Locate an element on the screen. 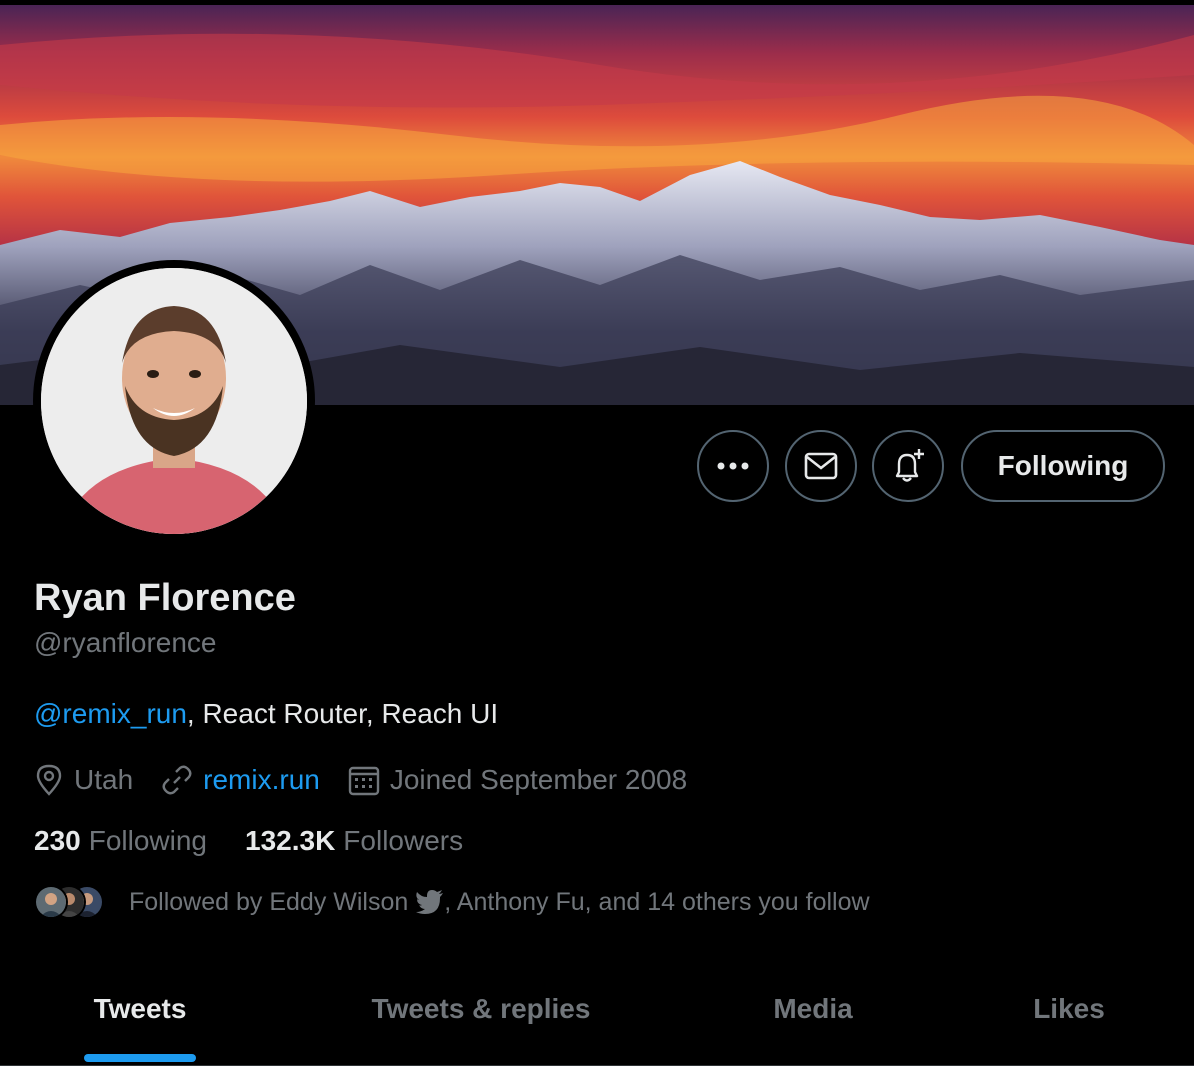 This screenshot has width=1194, height=1066. more-icon is located at coordinates (733, 466).